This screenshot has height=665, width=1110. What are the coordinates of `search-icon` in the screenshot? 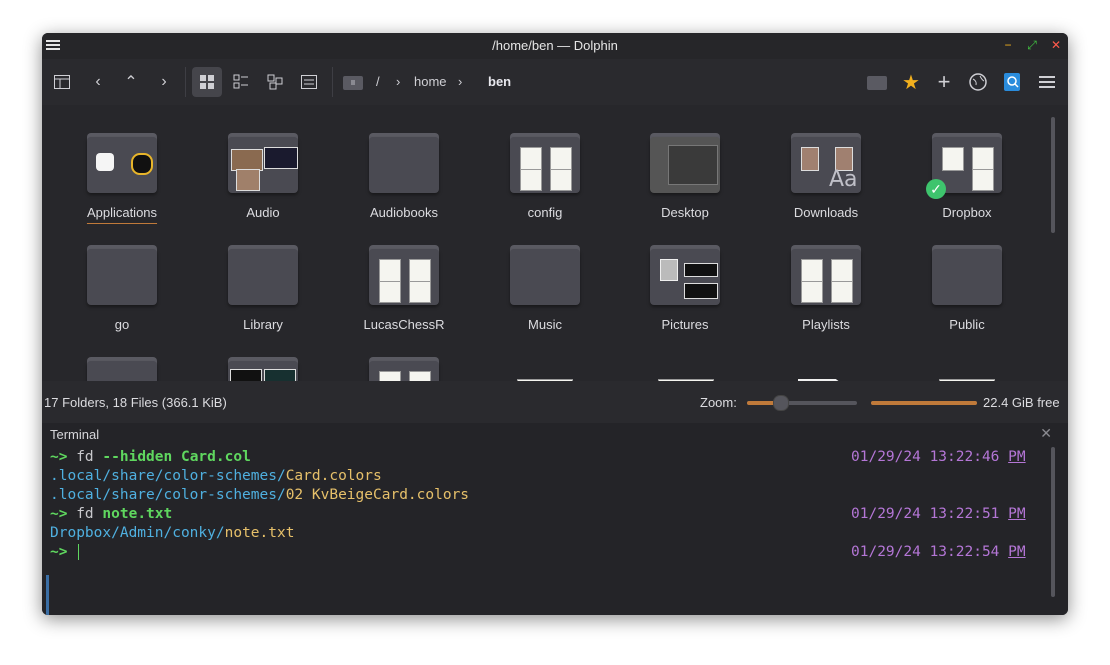 It's located at (1012, 82).